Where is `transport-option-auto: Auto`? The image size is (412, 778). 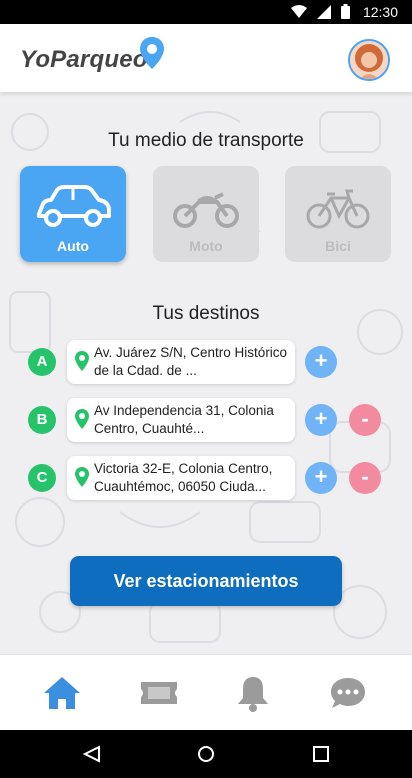 transport-option-auto: Auto is located at coordinates (73, 214).